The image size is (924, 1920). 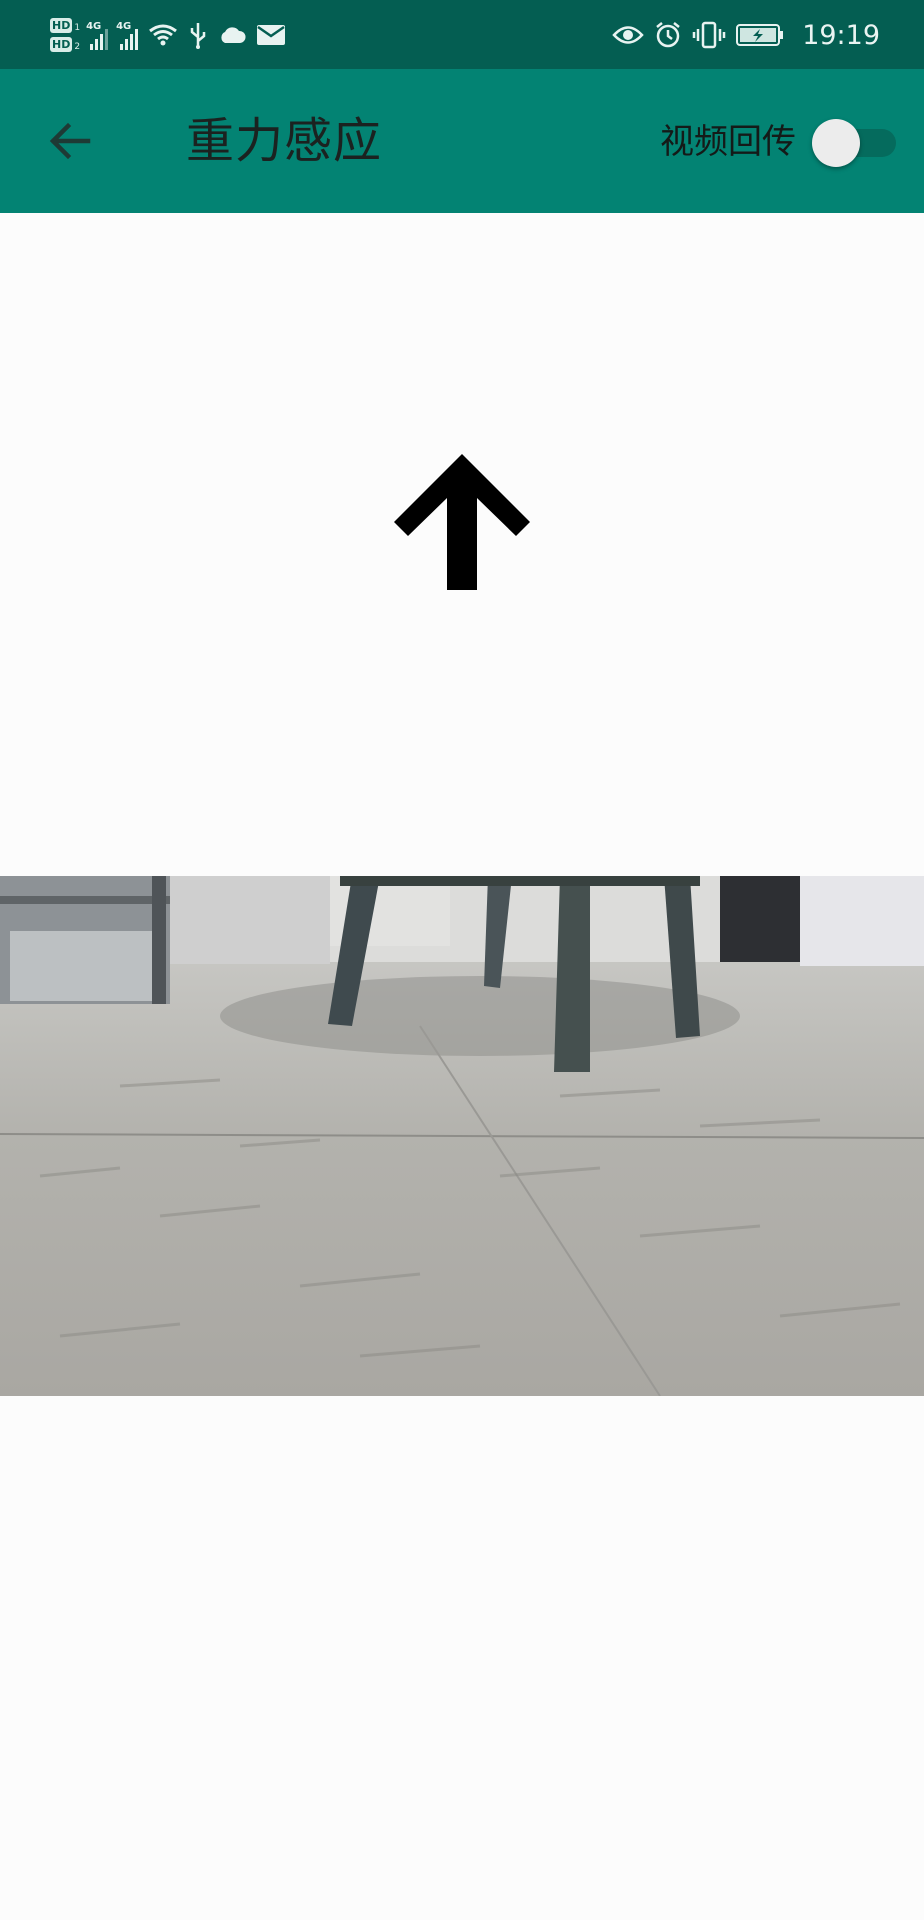 I want to click on status-right: 19:19, so click(x=746, y=35).